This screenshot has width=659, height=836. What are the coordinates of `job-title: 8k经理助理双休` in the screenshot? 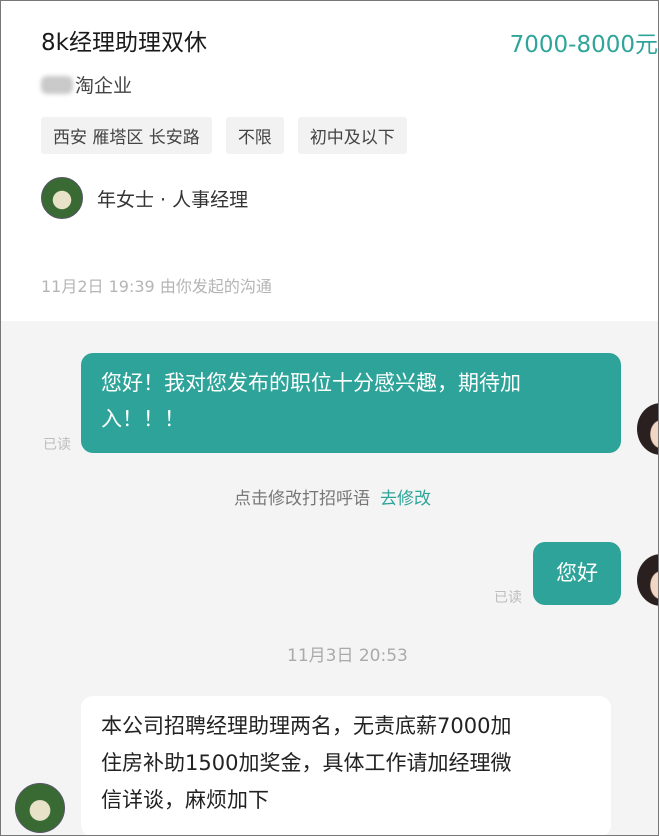 It's located at (124, 43).